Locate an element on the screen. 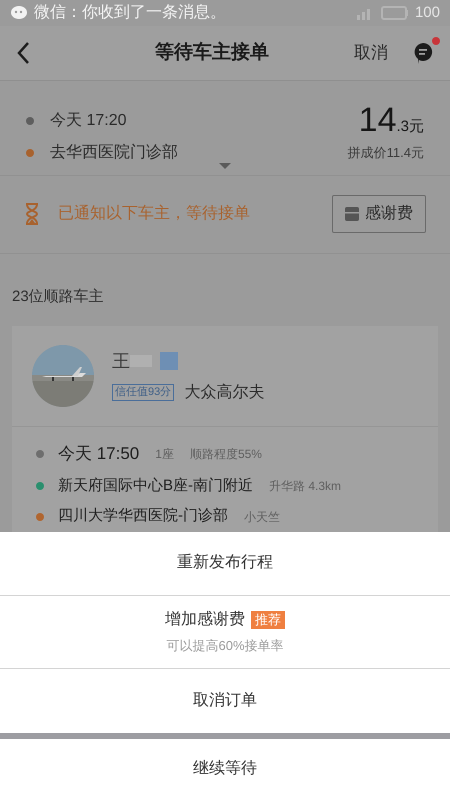 The width and height of the screenshot is (450, 800). message-icon is located at coordinates (423, 52).